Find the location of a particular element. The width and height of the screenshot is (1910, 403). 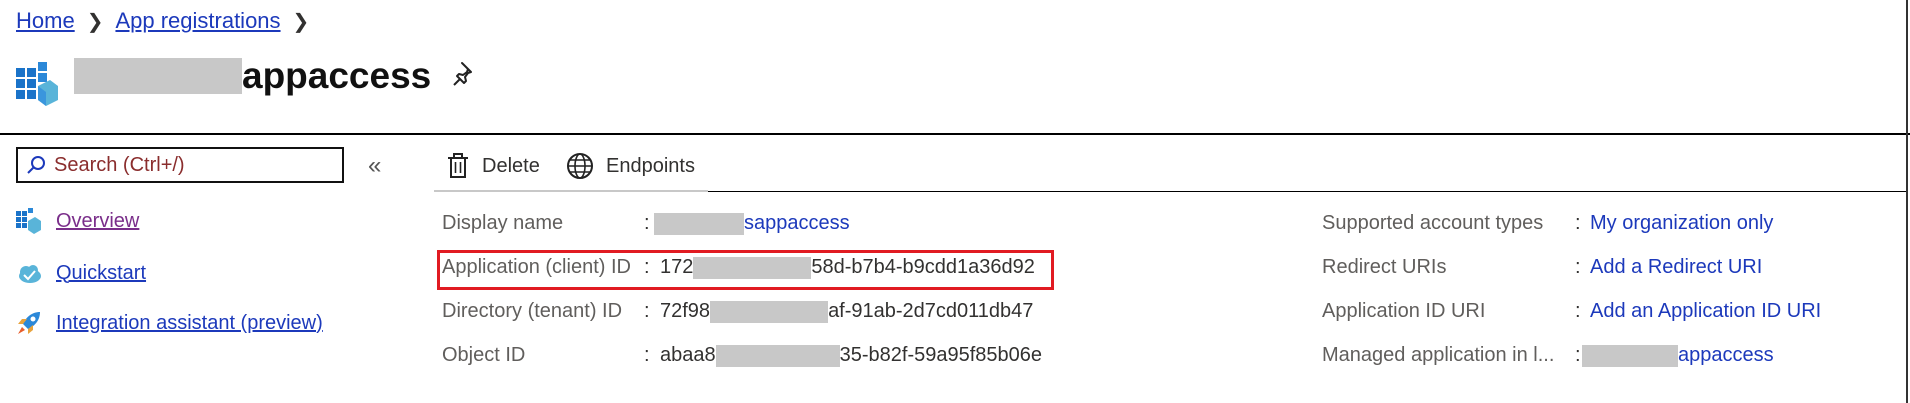

managed-application-value: appaccess is located at coordinates (1678, 355).